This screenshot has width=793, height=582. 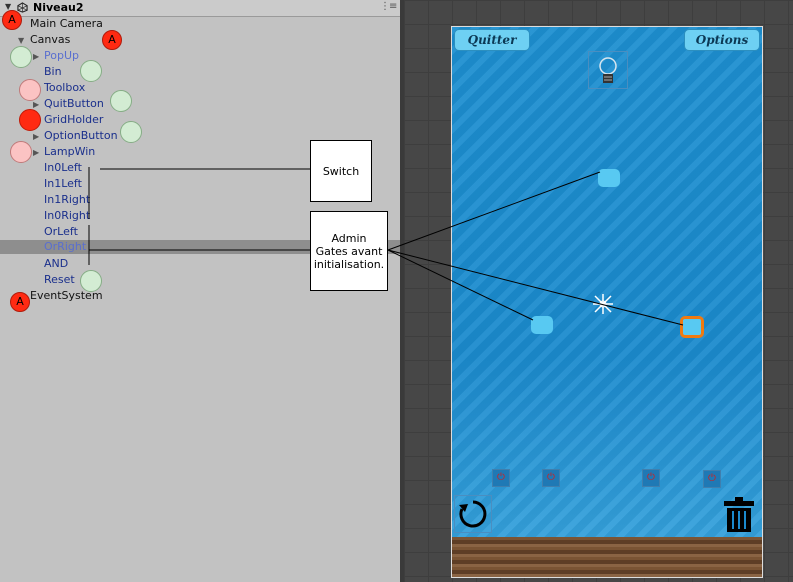 I want to click on annotation-switch: Switch, so click(x=341, y=171).